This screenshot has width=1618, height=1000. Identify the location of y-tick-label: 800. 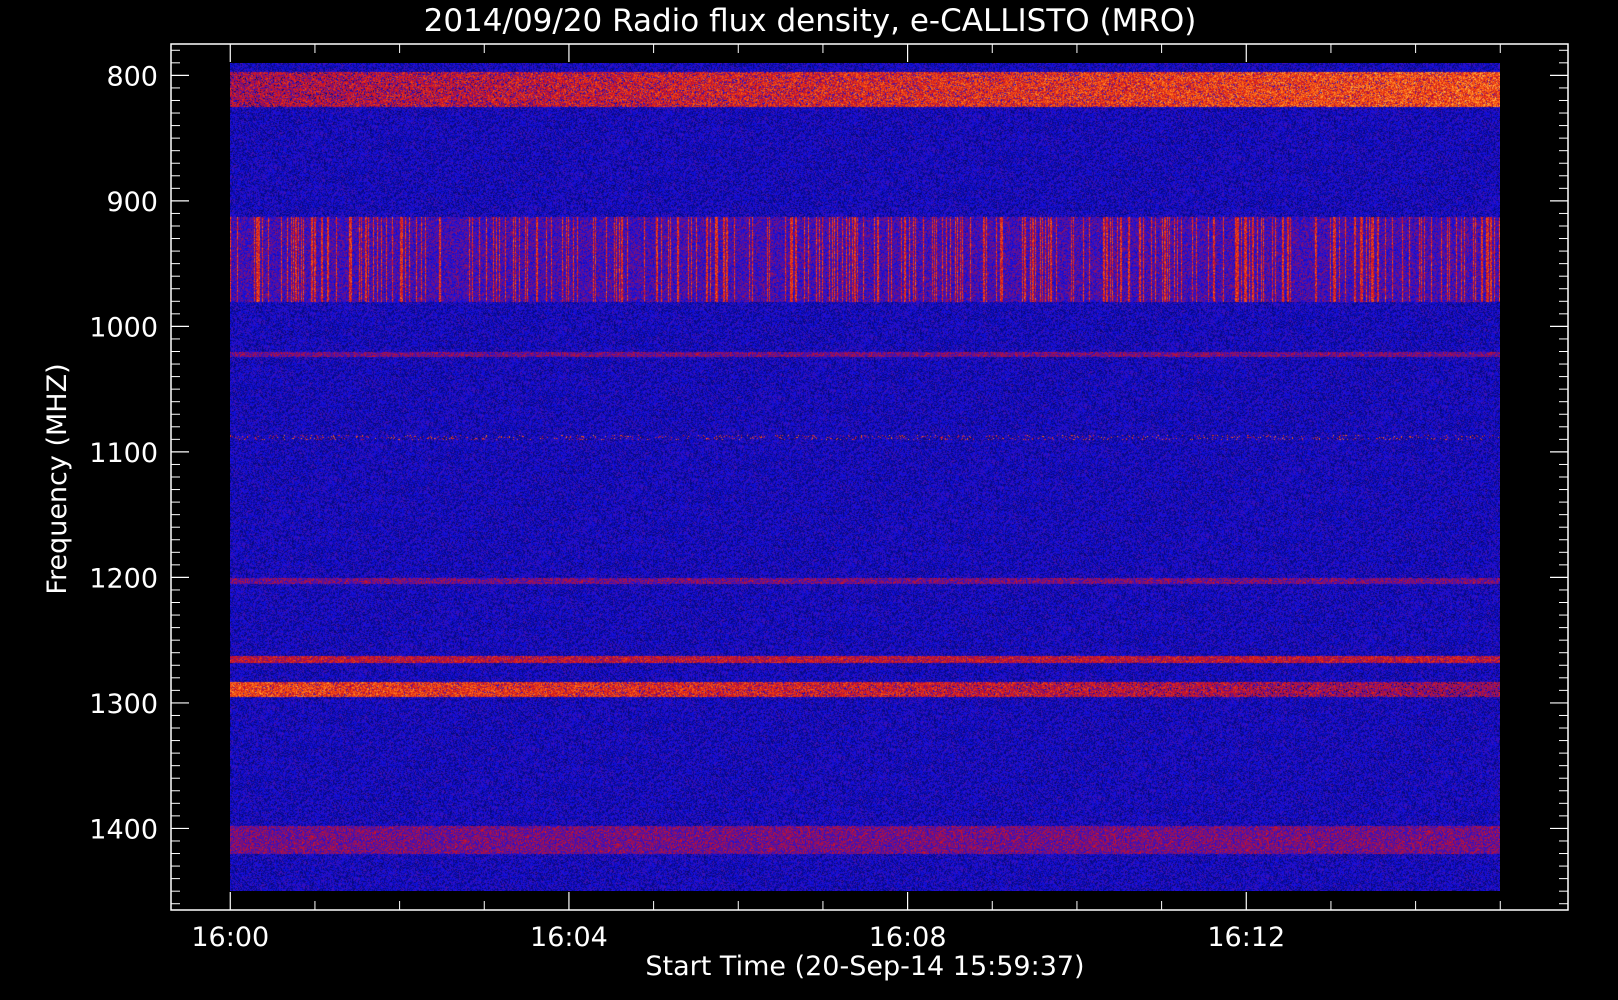
(132, 76).